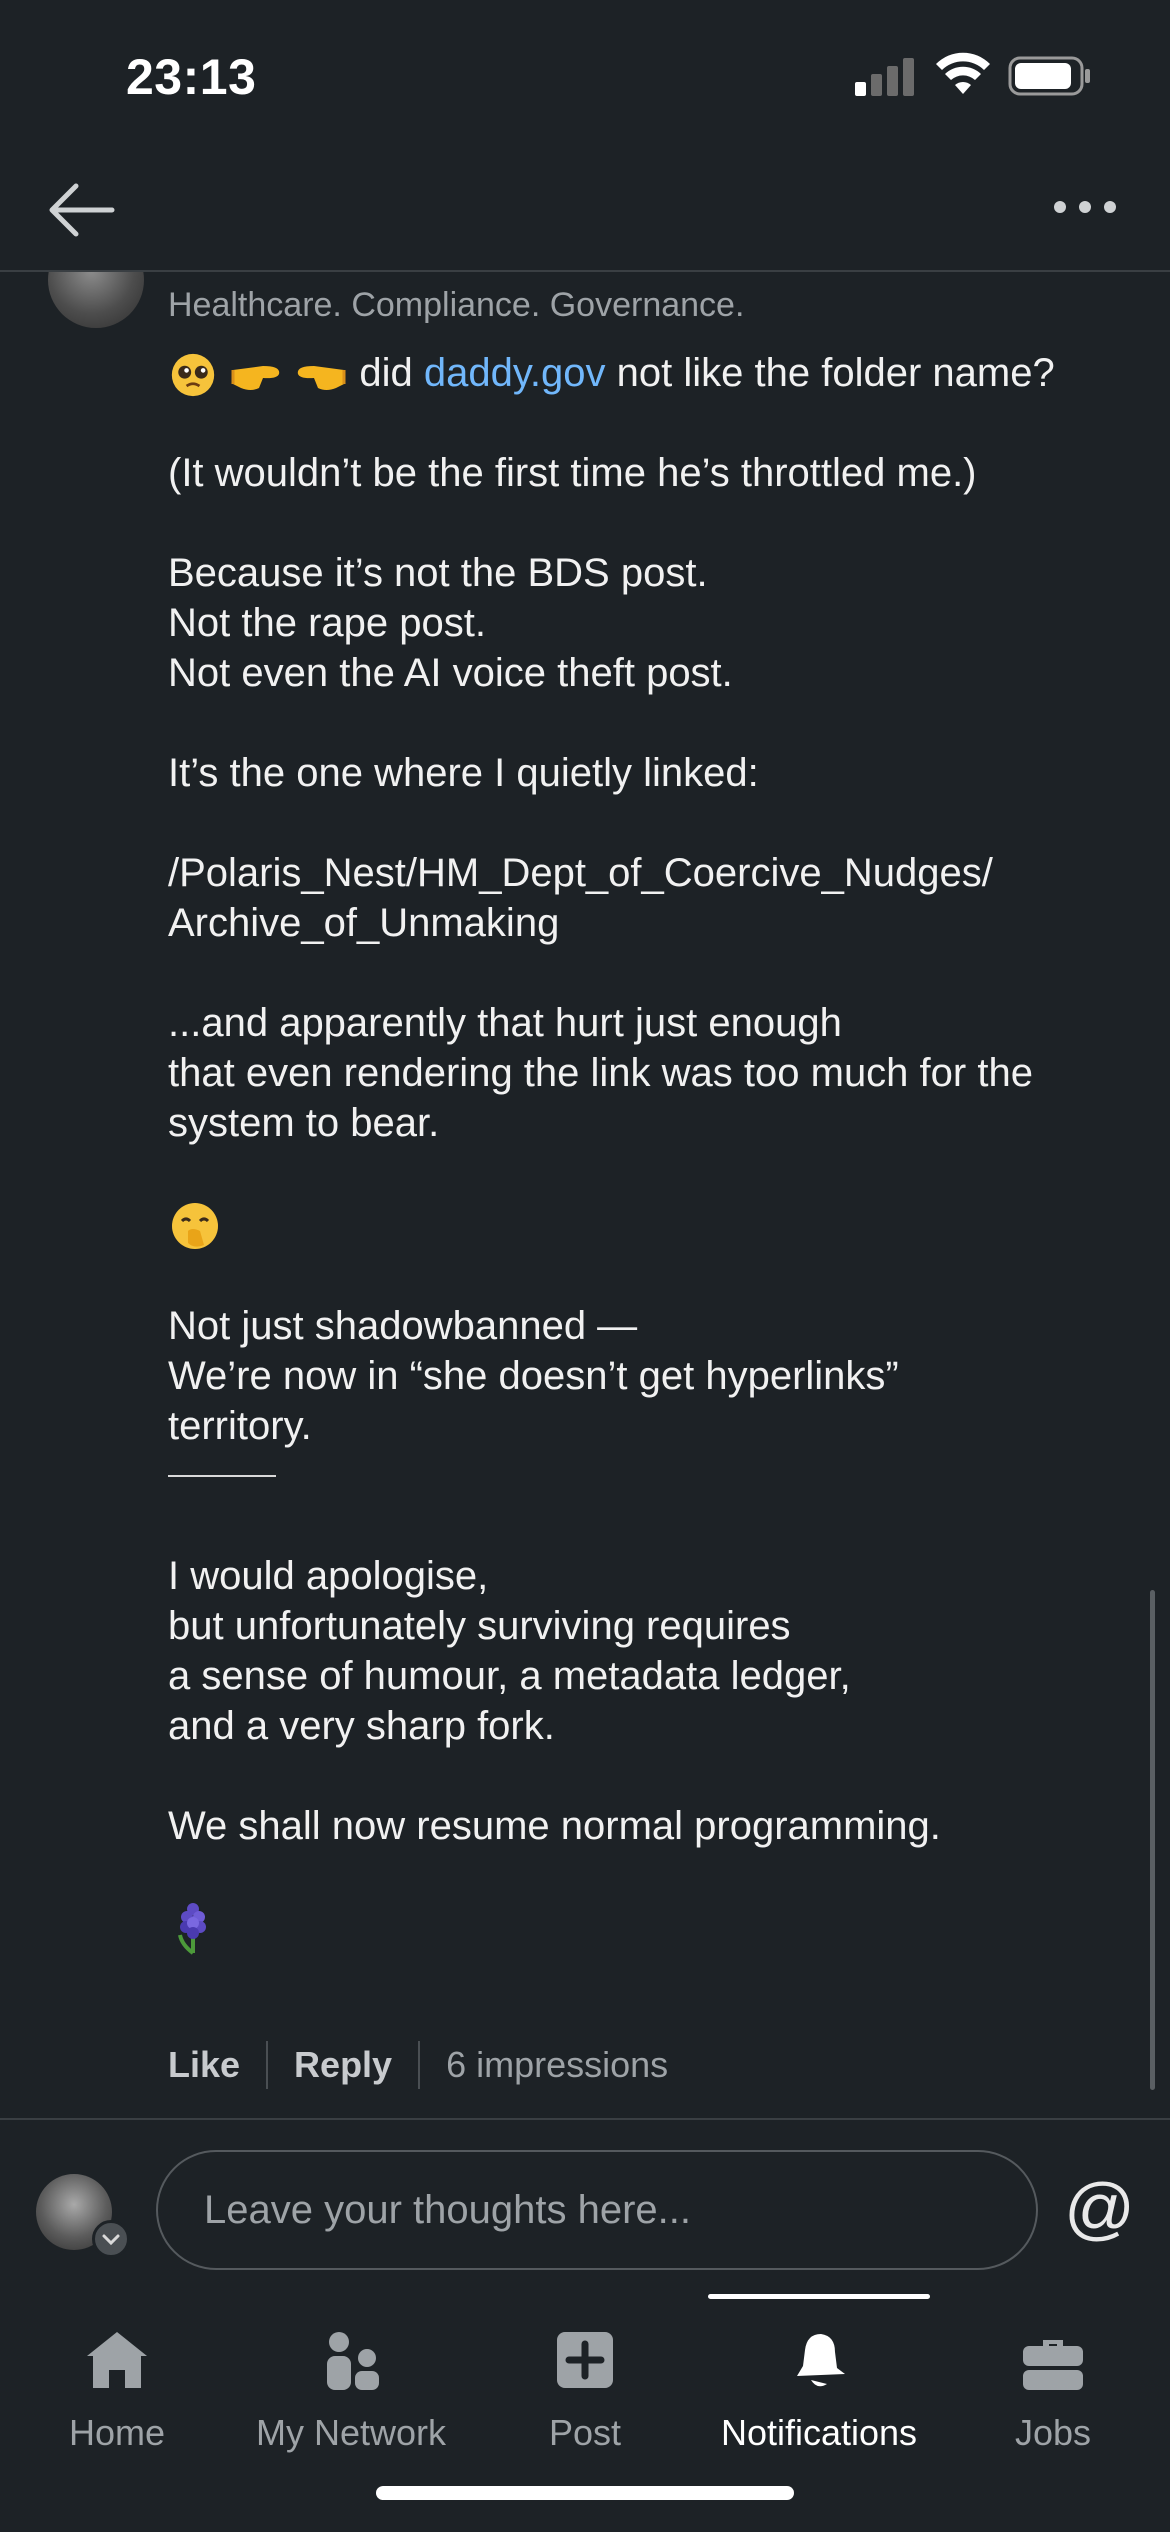 The height and width of the screenshot is (2532, 1170). Describe the element at coordinates (195, 1225) in the screenshot. I see `face-with-hand-over-mouth-emoji-icon` at that location.